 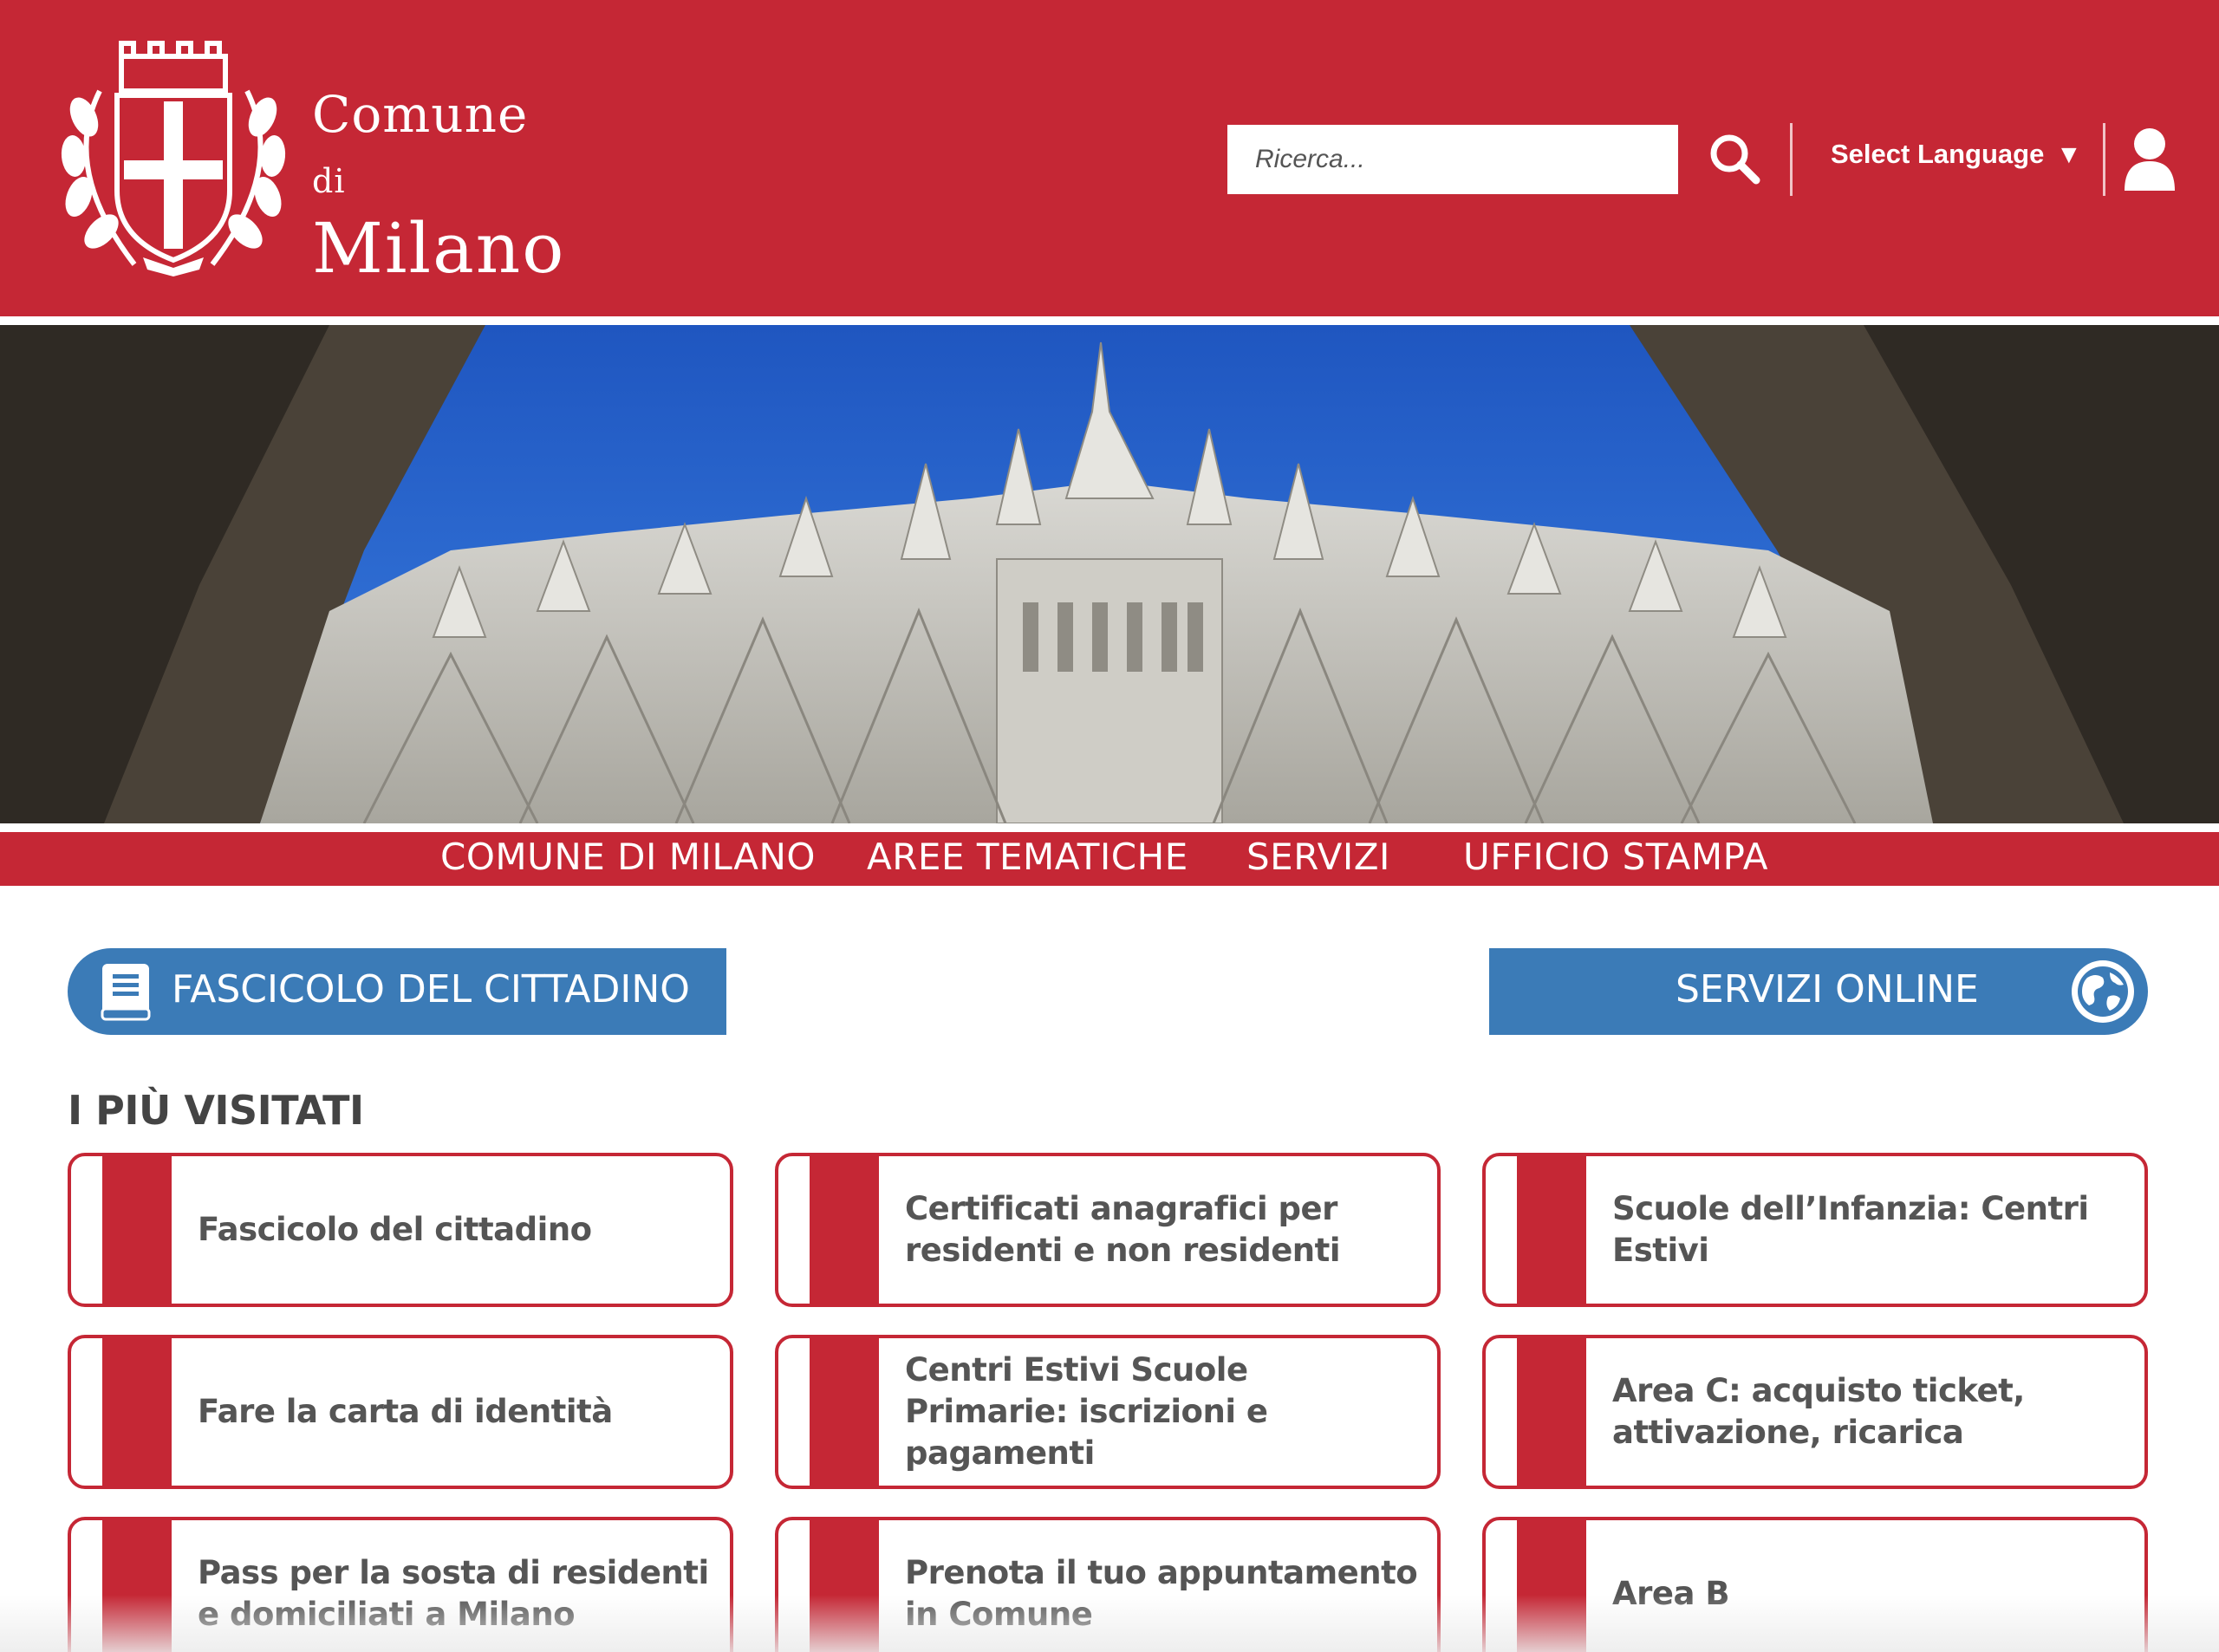 I want to click on book-icon, so click(x=126, y=992).